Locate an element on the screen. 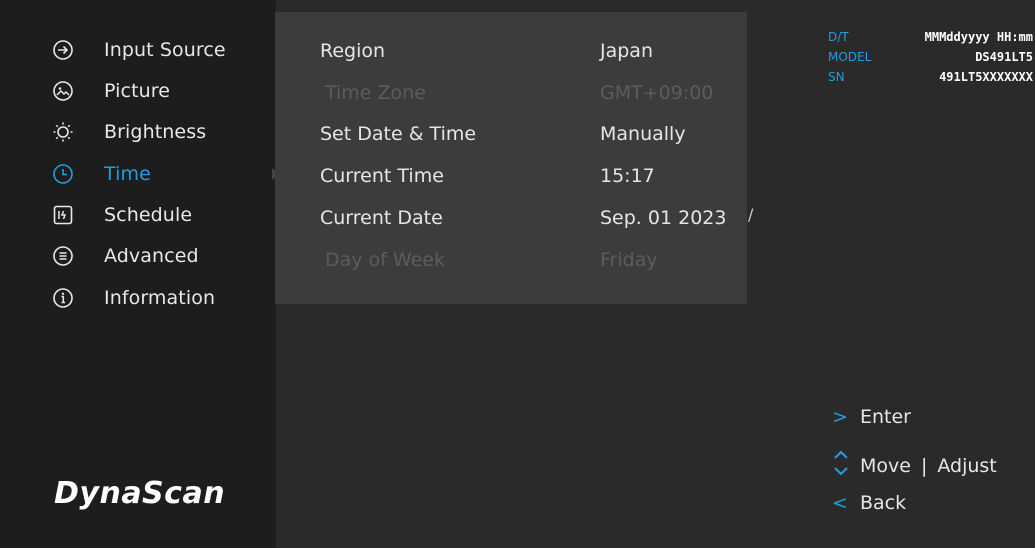  setting-row-current-date: Current Date Sep. 01 2023 is located at coordinates (511, 219).